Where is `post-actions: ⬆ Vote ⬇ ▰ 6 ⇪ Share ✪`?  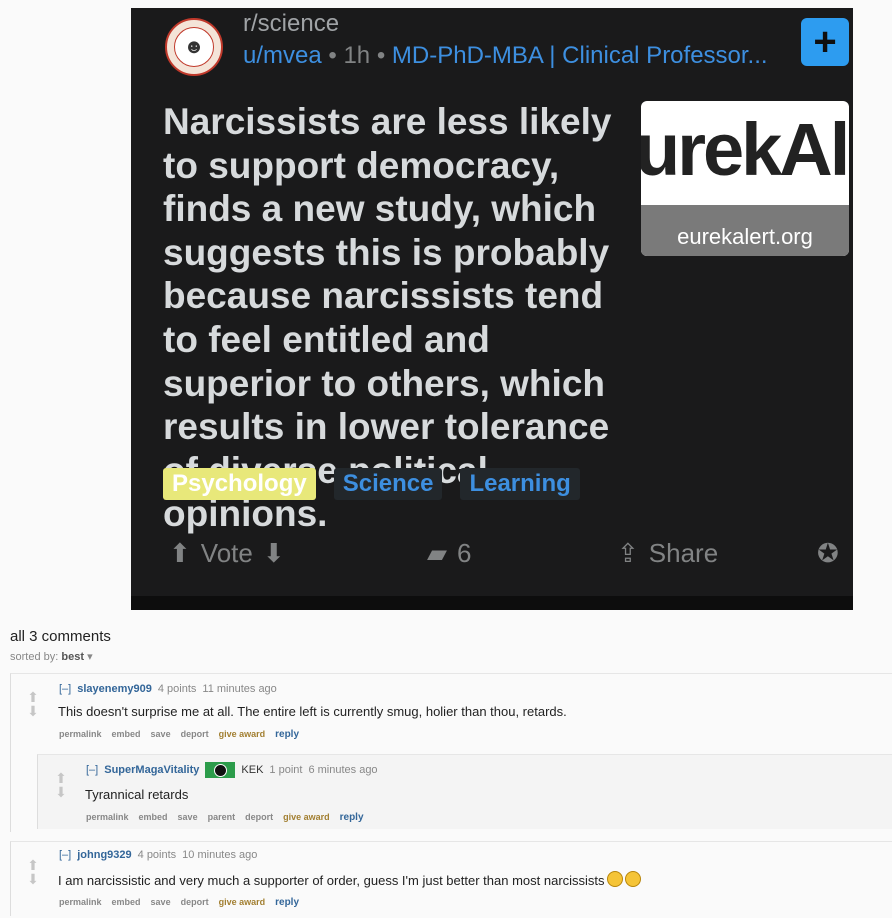
post-actions: ⬆ Vote ⬇ ▰ 6 ⇪ Share ✪ is located at coordinates (492, 556).